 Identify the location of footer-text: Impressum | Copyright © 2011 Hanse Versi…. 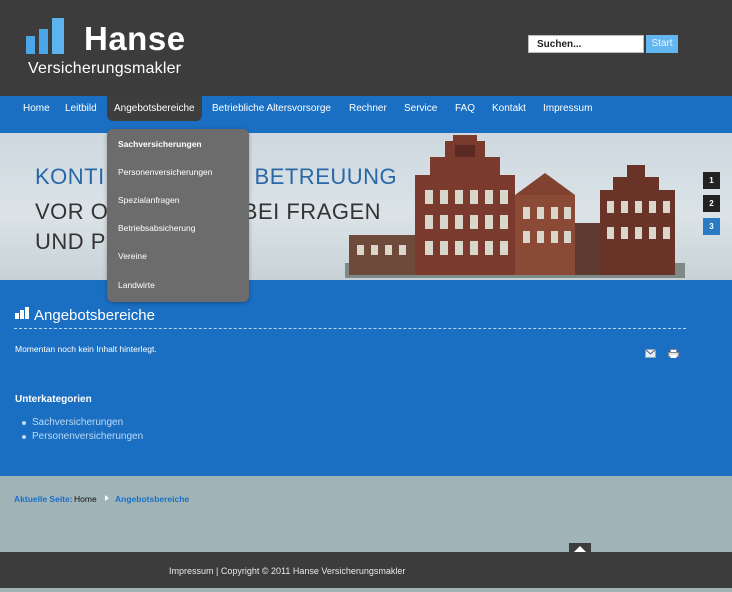
(287, 571).